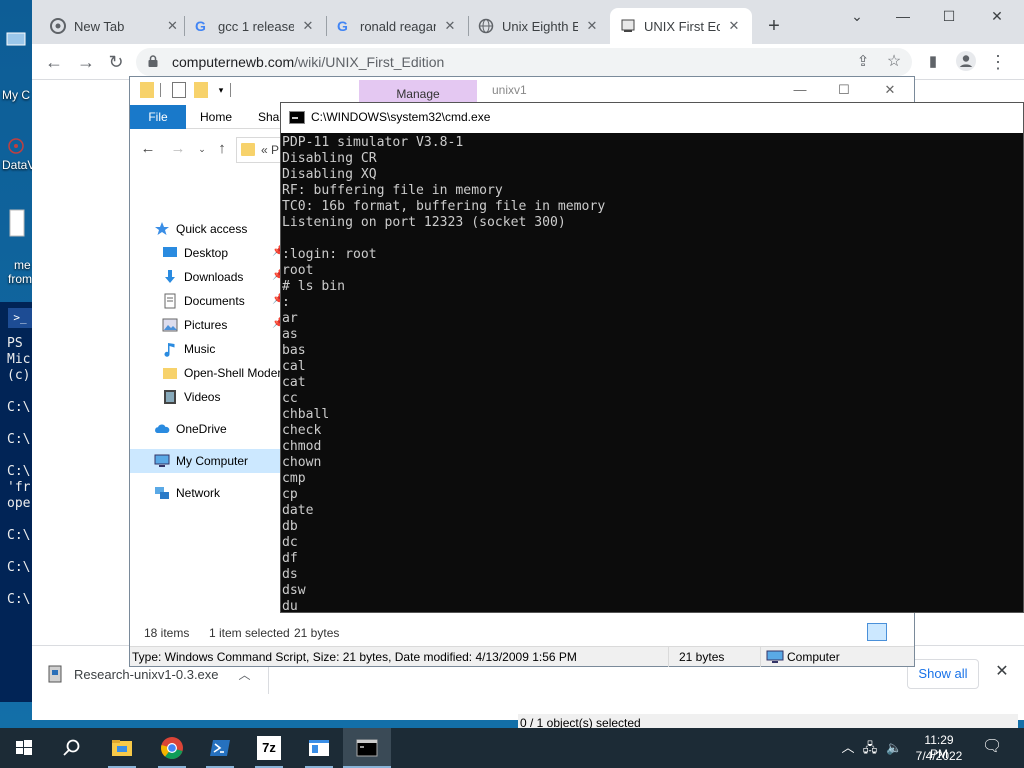  I want to click on svg-text: G, so click(200, 26).